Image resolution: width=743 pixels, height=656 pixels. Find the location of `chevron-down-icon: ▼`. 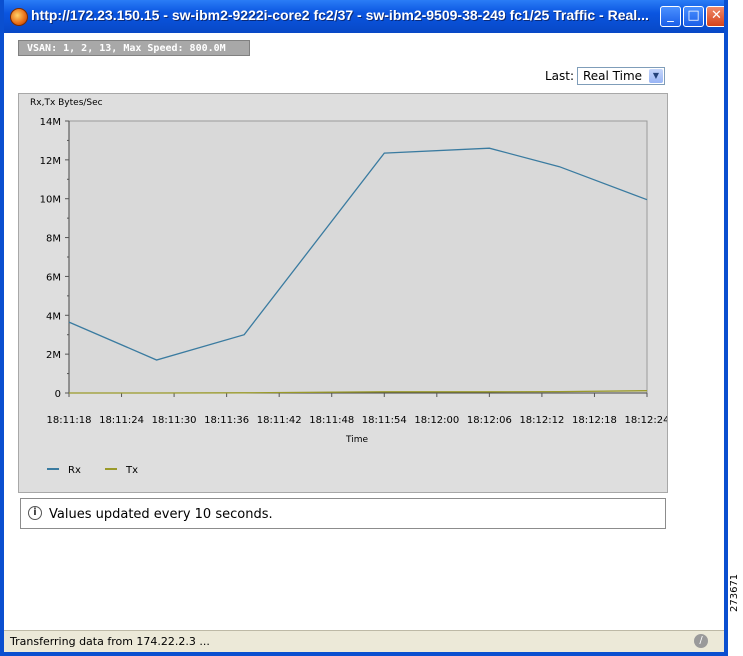

chevron-down-icon: ▼ is located at coordinates (656, 76).